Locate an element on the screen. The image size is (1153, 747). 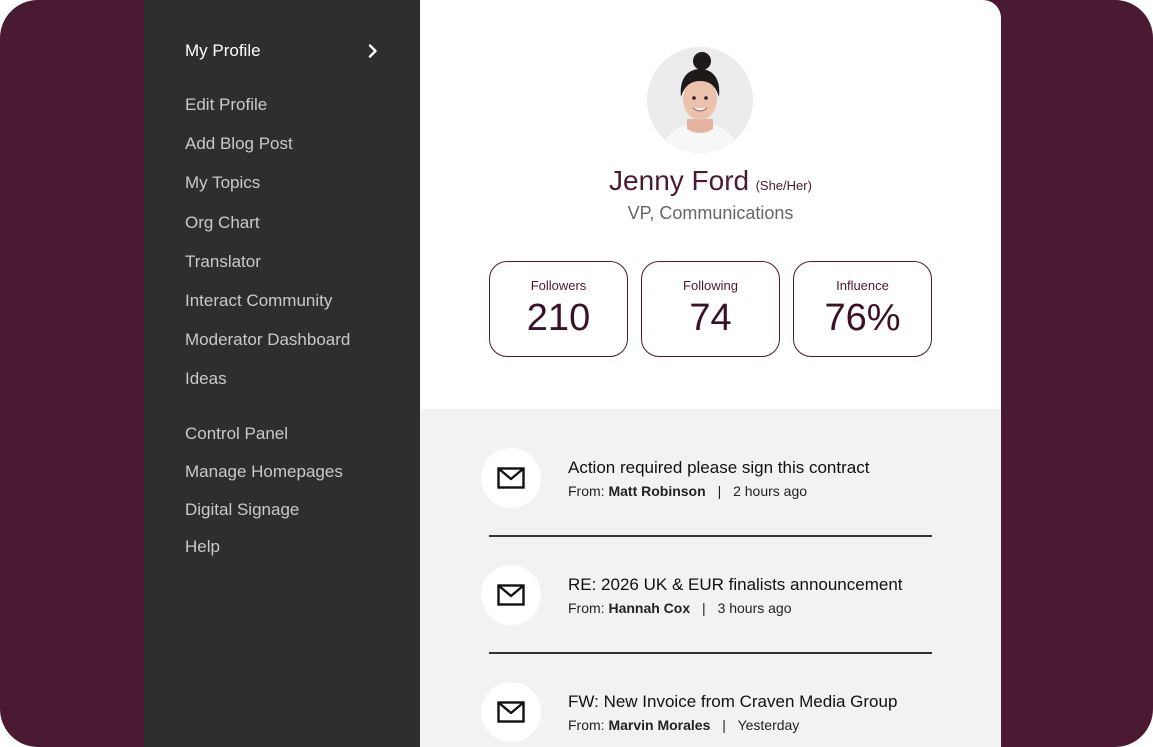
message-time: Yesterday is located at coordinates (768, 725).